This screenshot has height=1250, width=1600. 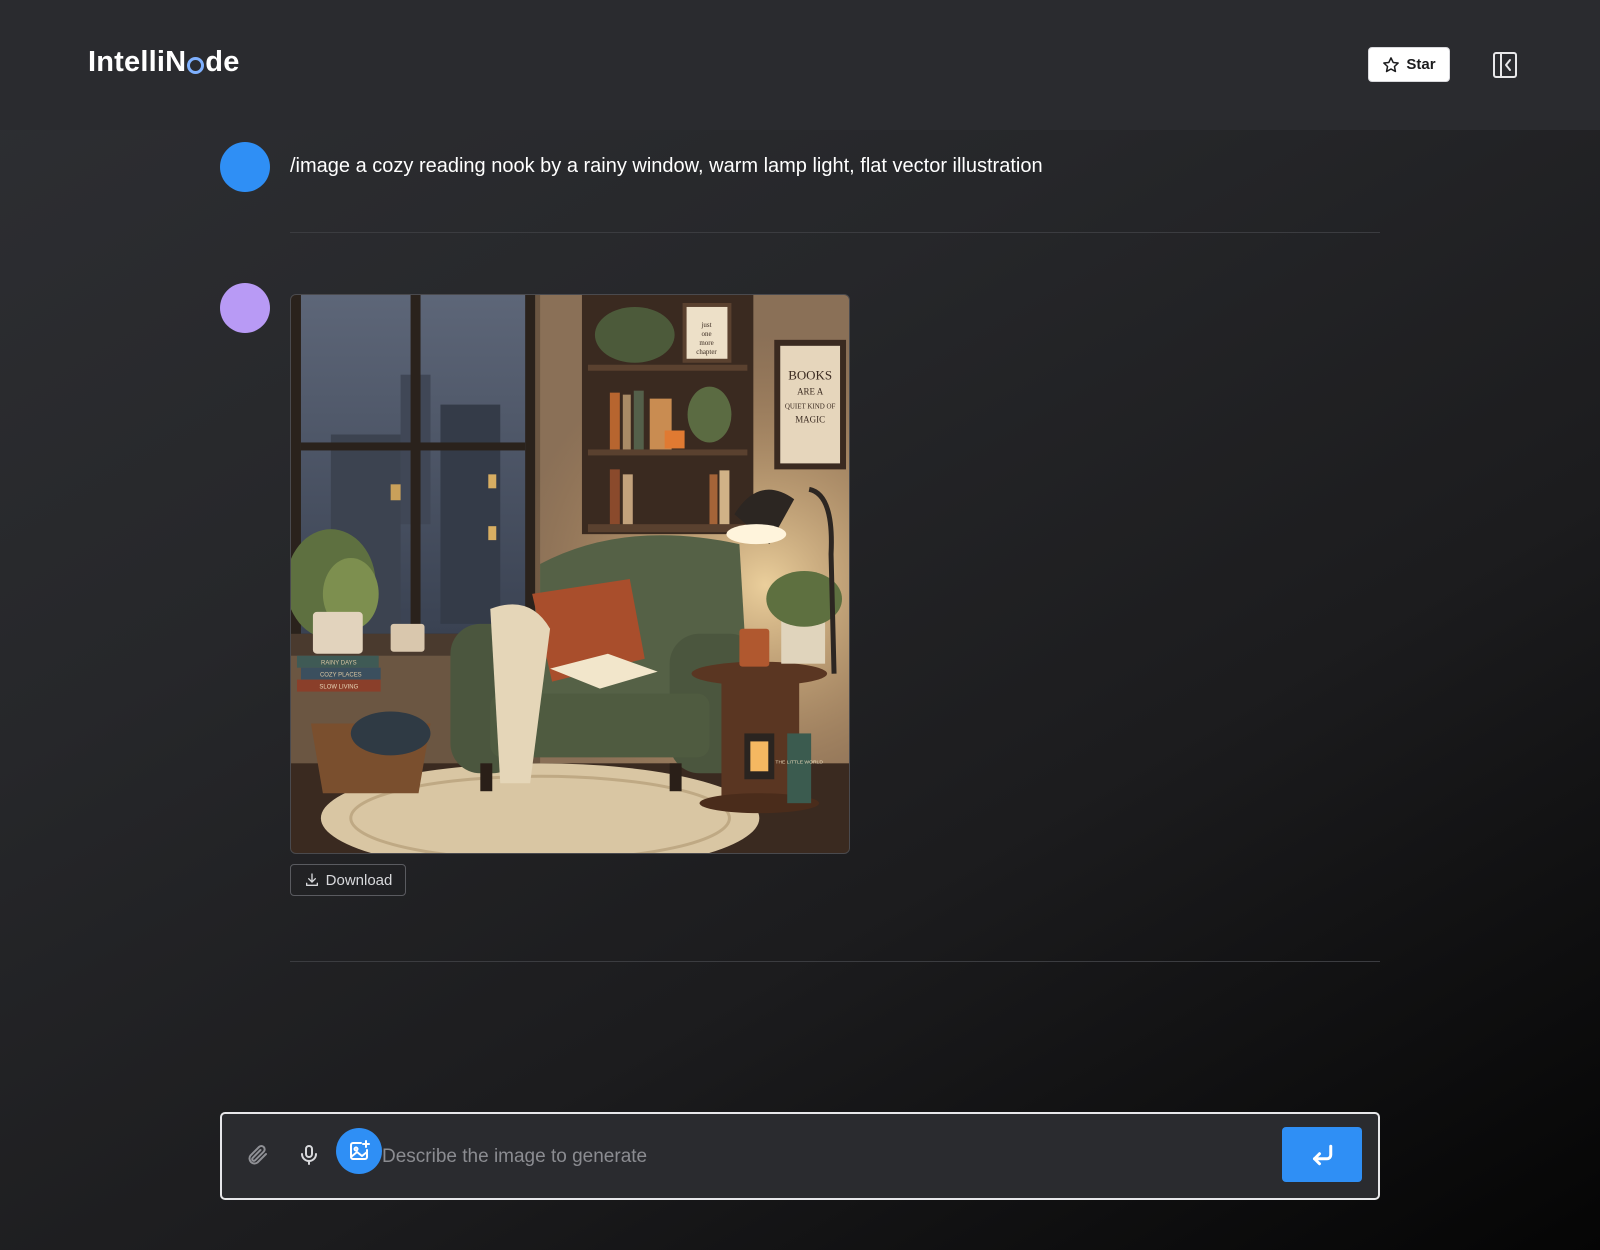 What do you see at coordinates (359, 880) in the screenshot?
I see `download-button-label: Download` at bounding box center [359, 880].